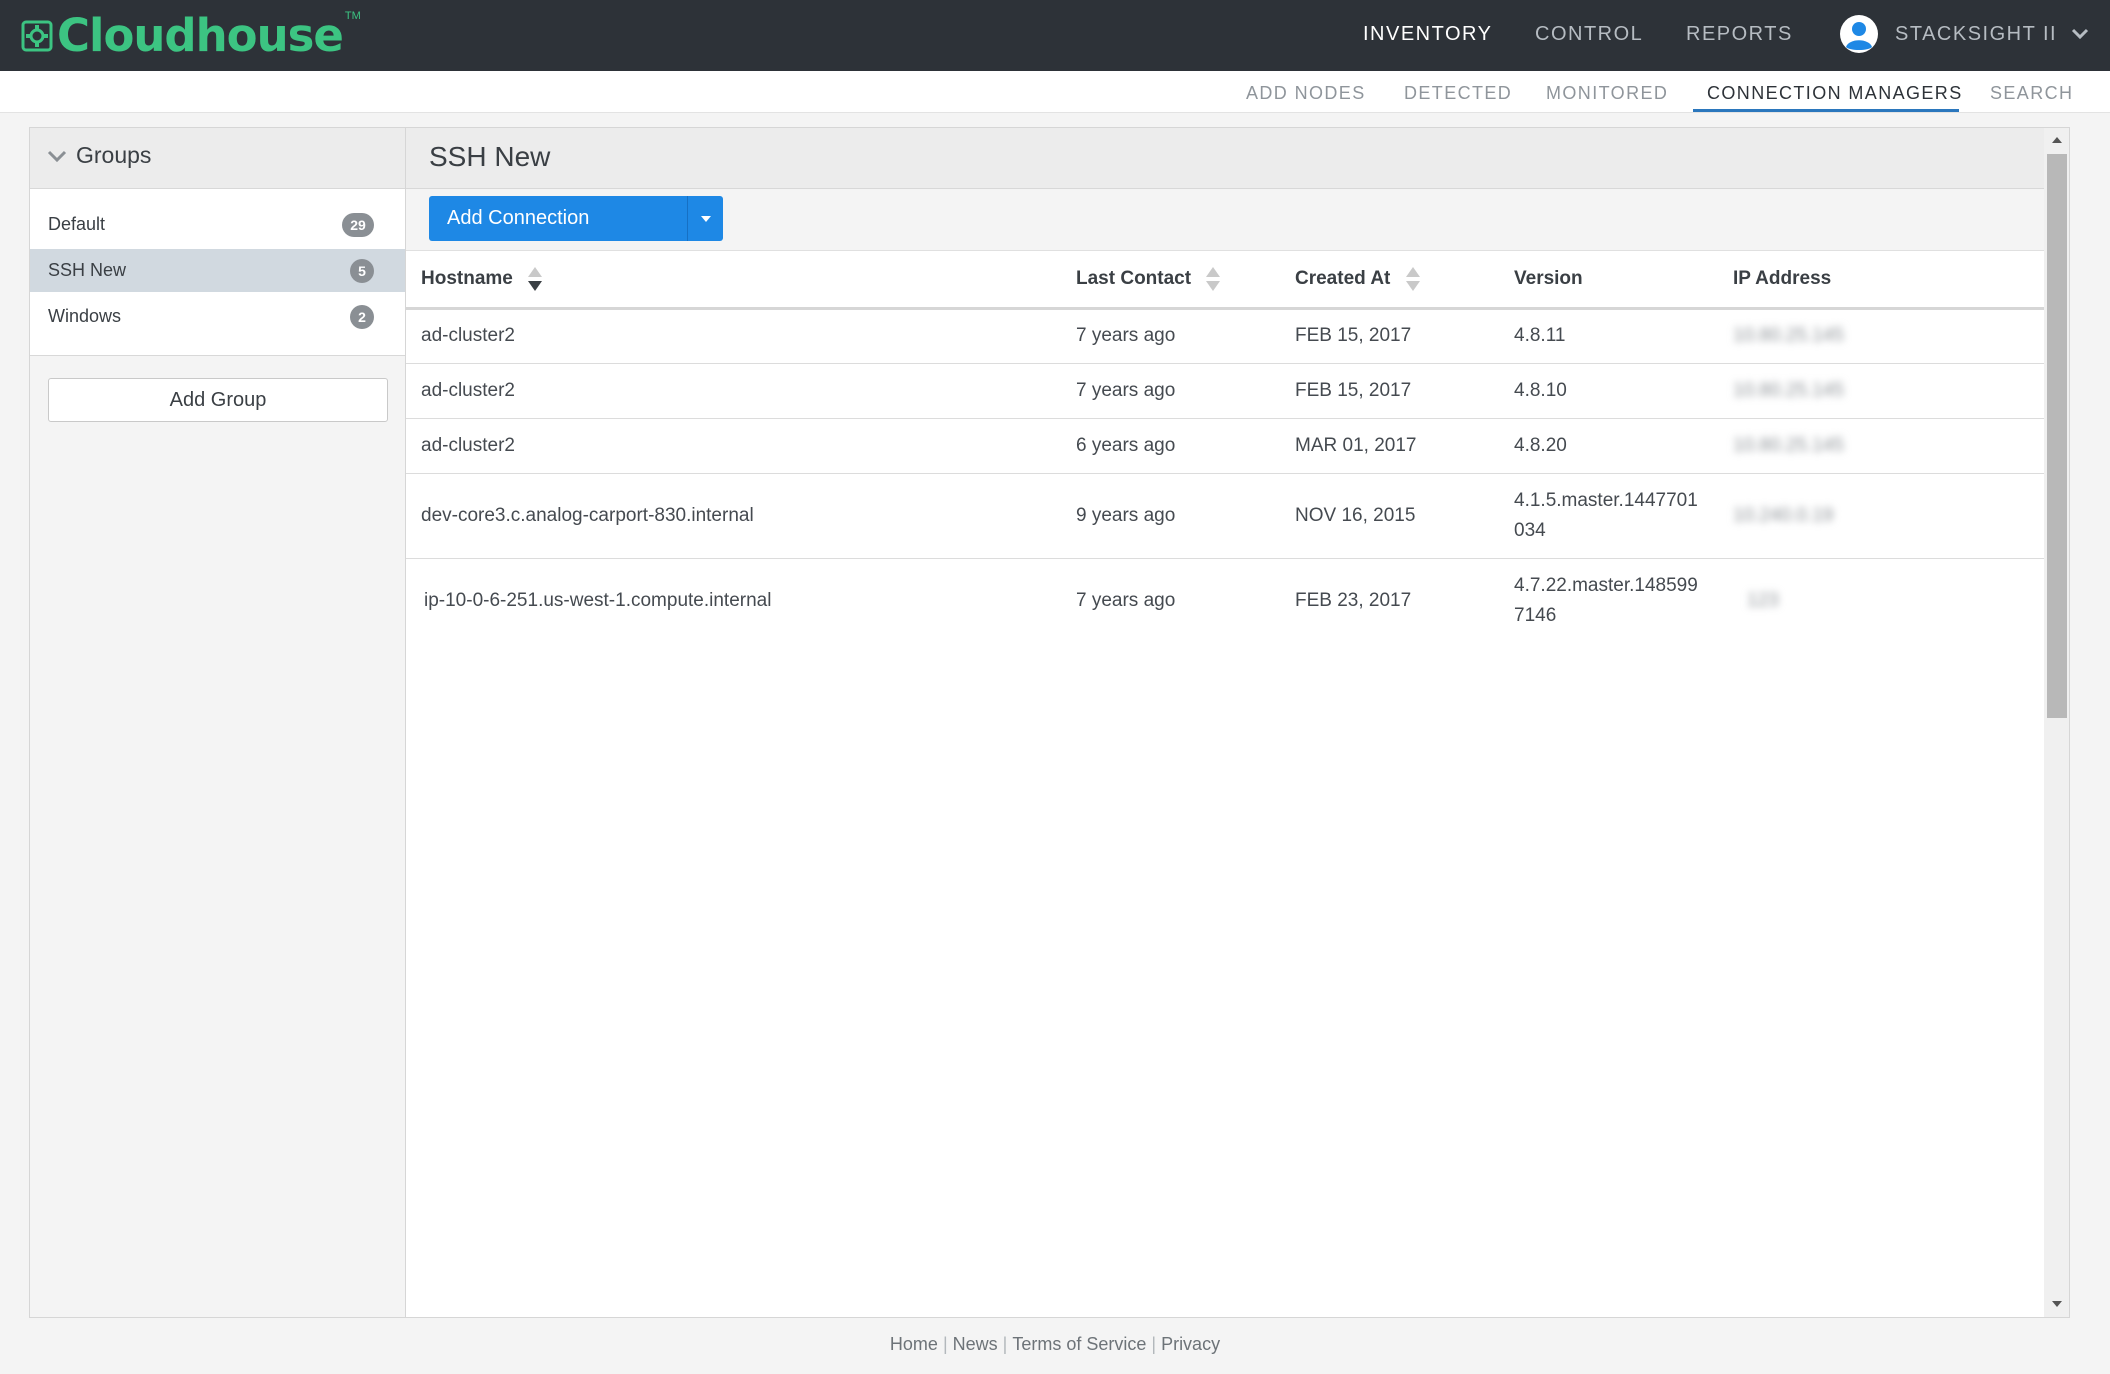 The height and width of the screenshot is (1374, 2110). What do you see at coordinates (535, 279) in the screenshot?
I see `sort-descending-icon` at bounding box center [535, 279].